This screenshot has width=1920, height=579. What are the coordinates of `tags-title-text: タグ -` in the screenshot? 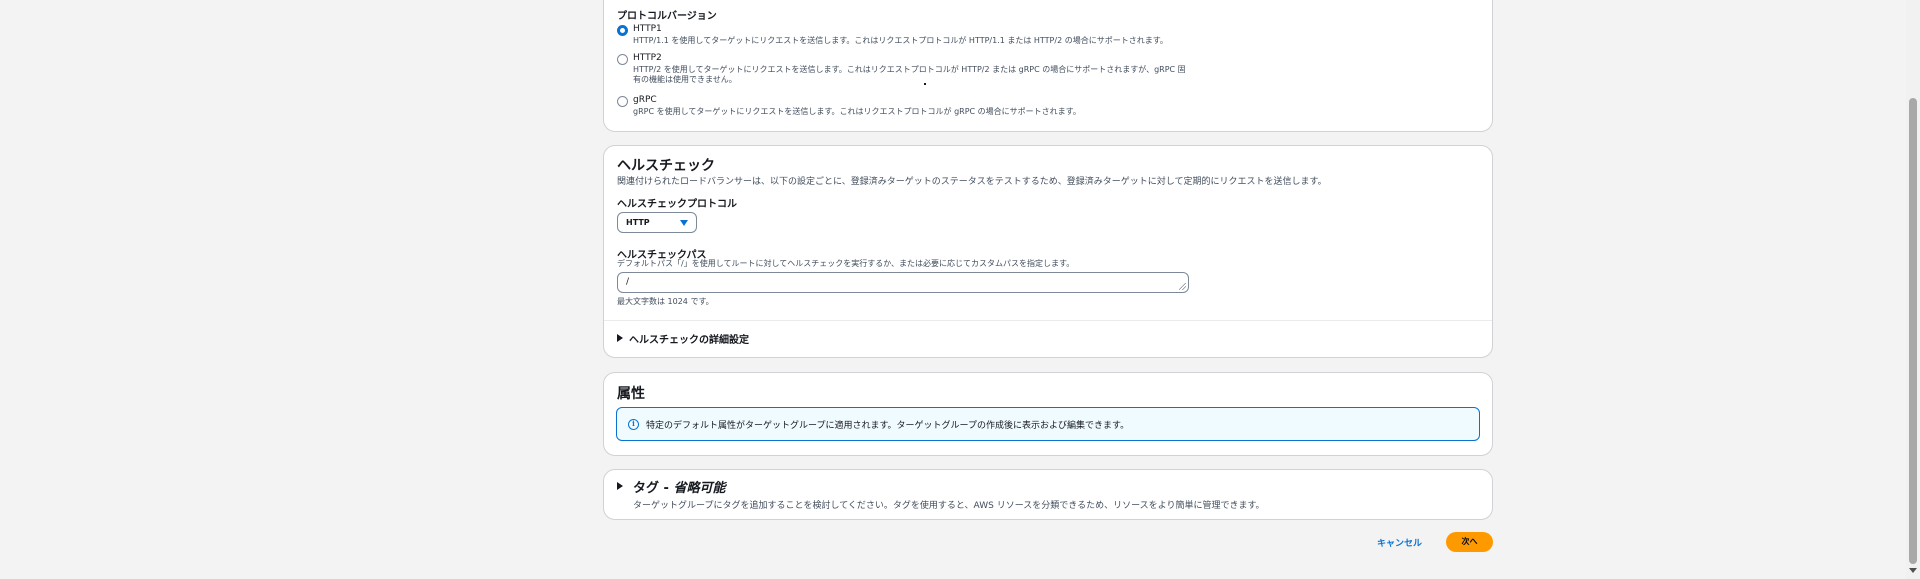 It's located at (653, 488).